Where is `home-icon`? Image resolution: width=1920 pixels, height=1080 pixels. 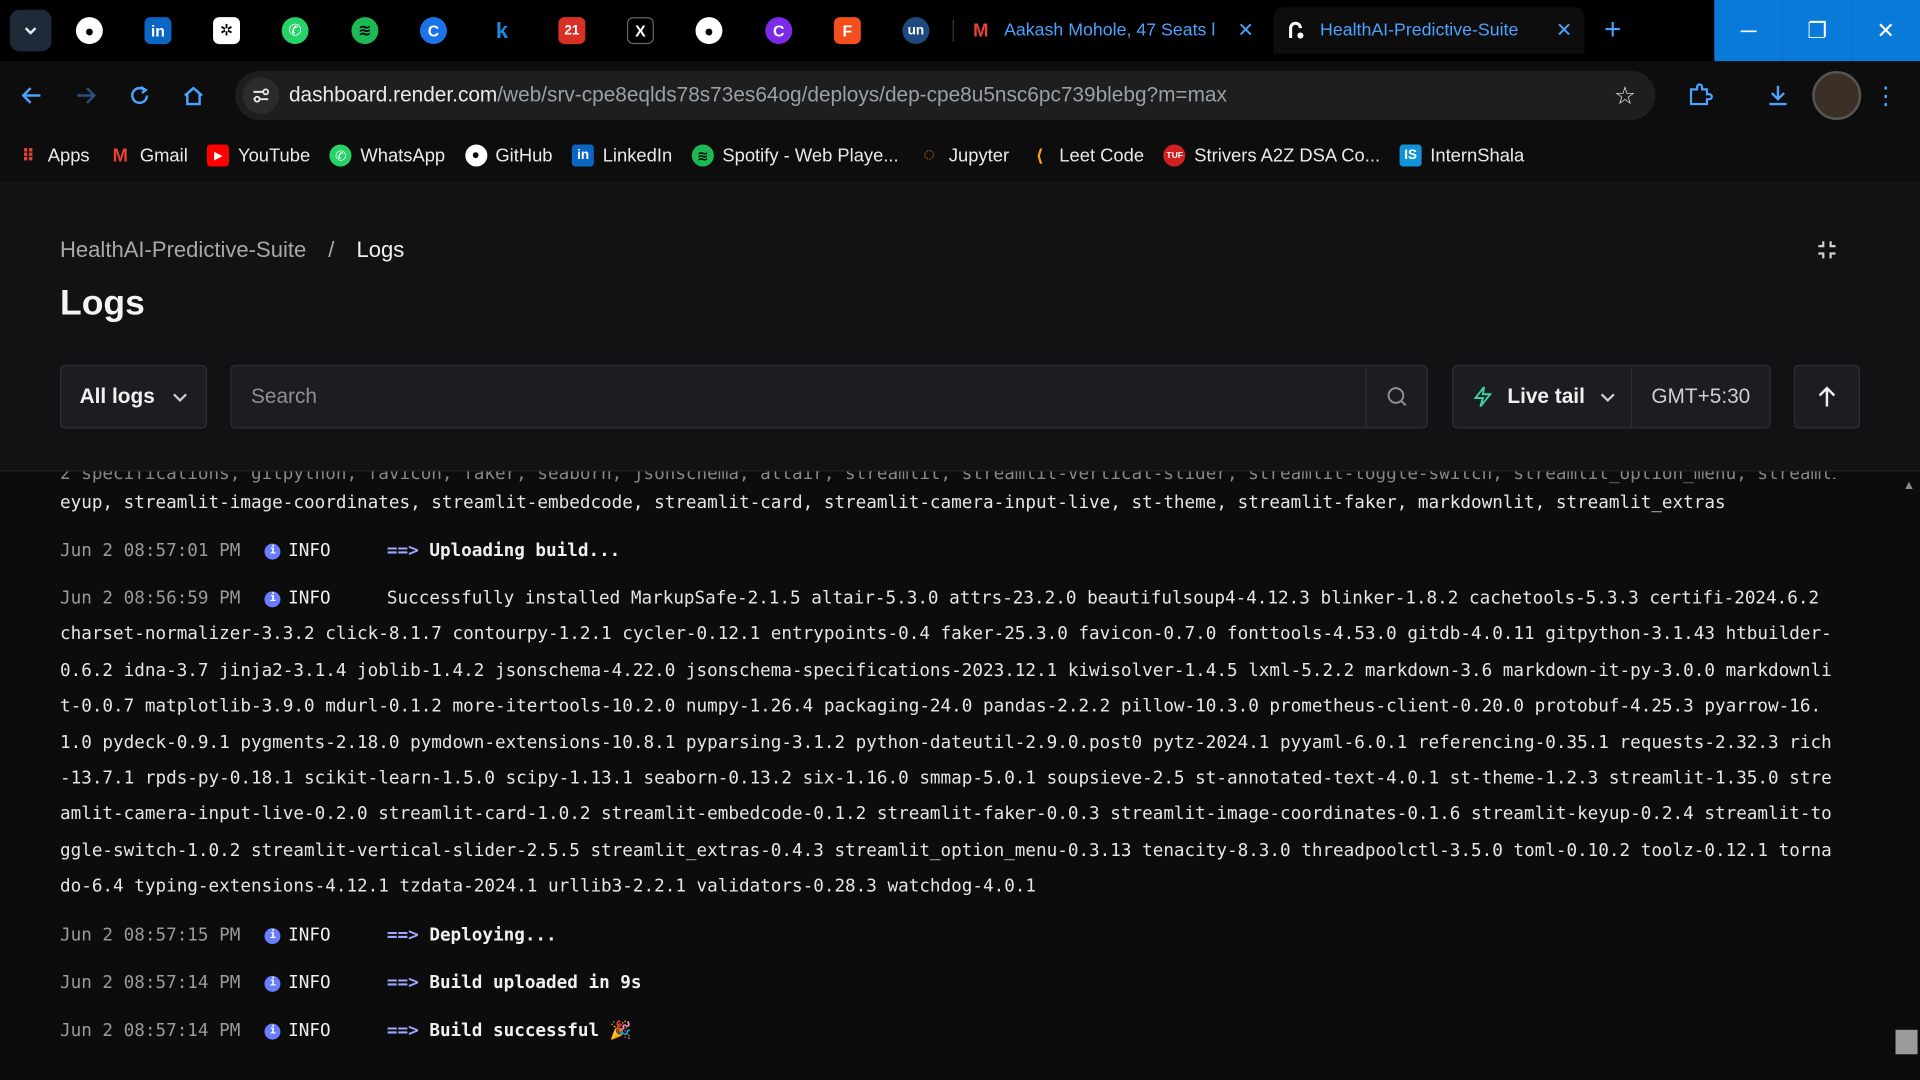
home-icon is located at coordinates (193, 96).